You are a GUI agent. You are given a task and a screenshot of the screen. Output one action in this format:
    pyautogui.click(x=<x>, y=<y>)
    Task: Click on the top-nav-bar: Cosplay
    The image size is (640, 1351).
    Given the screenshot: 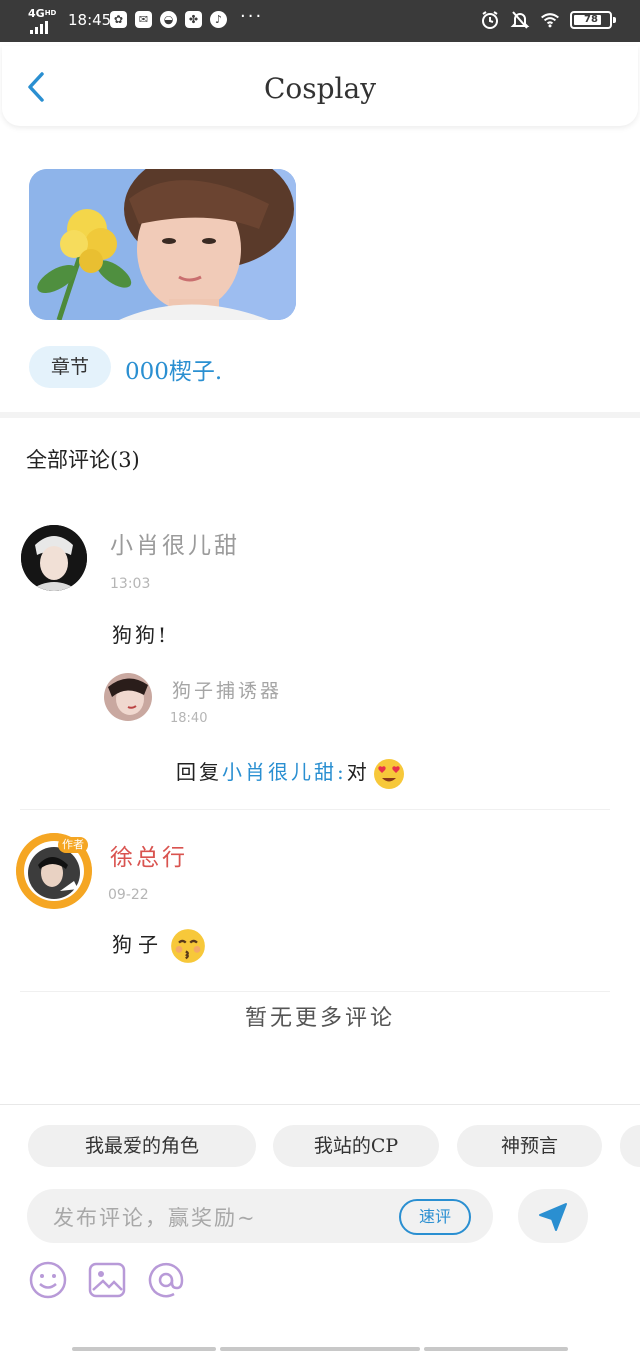 What is the action you would take?
    pyautogui.click(x=320, y=86)
    